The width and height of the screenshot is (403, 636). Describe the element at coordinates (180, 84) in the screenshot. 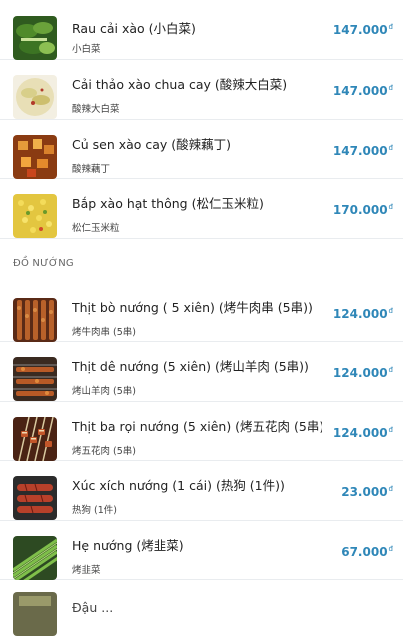

I see `item-name: Cải thảo xào chua cay (酸辣大白菜)` at that location.